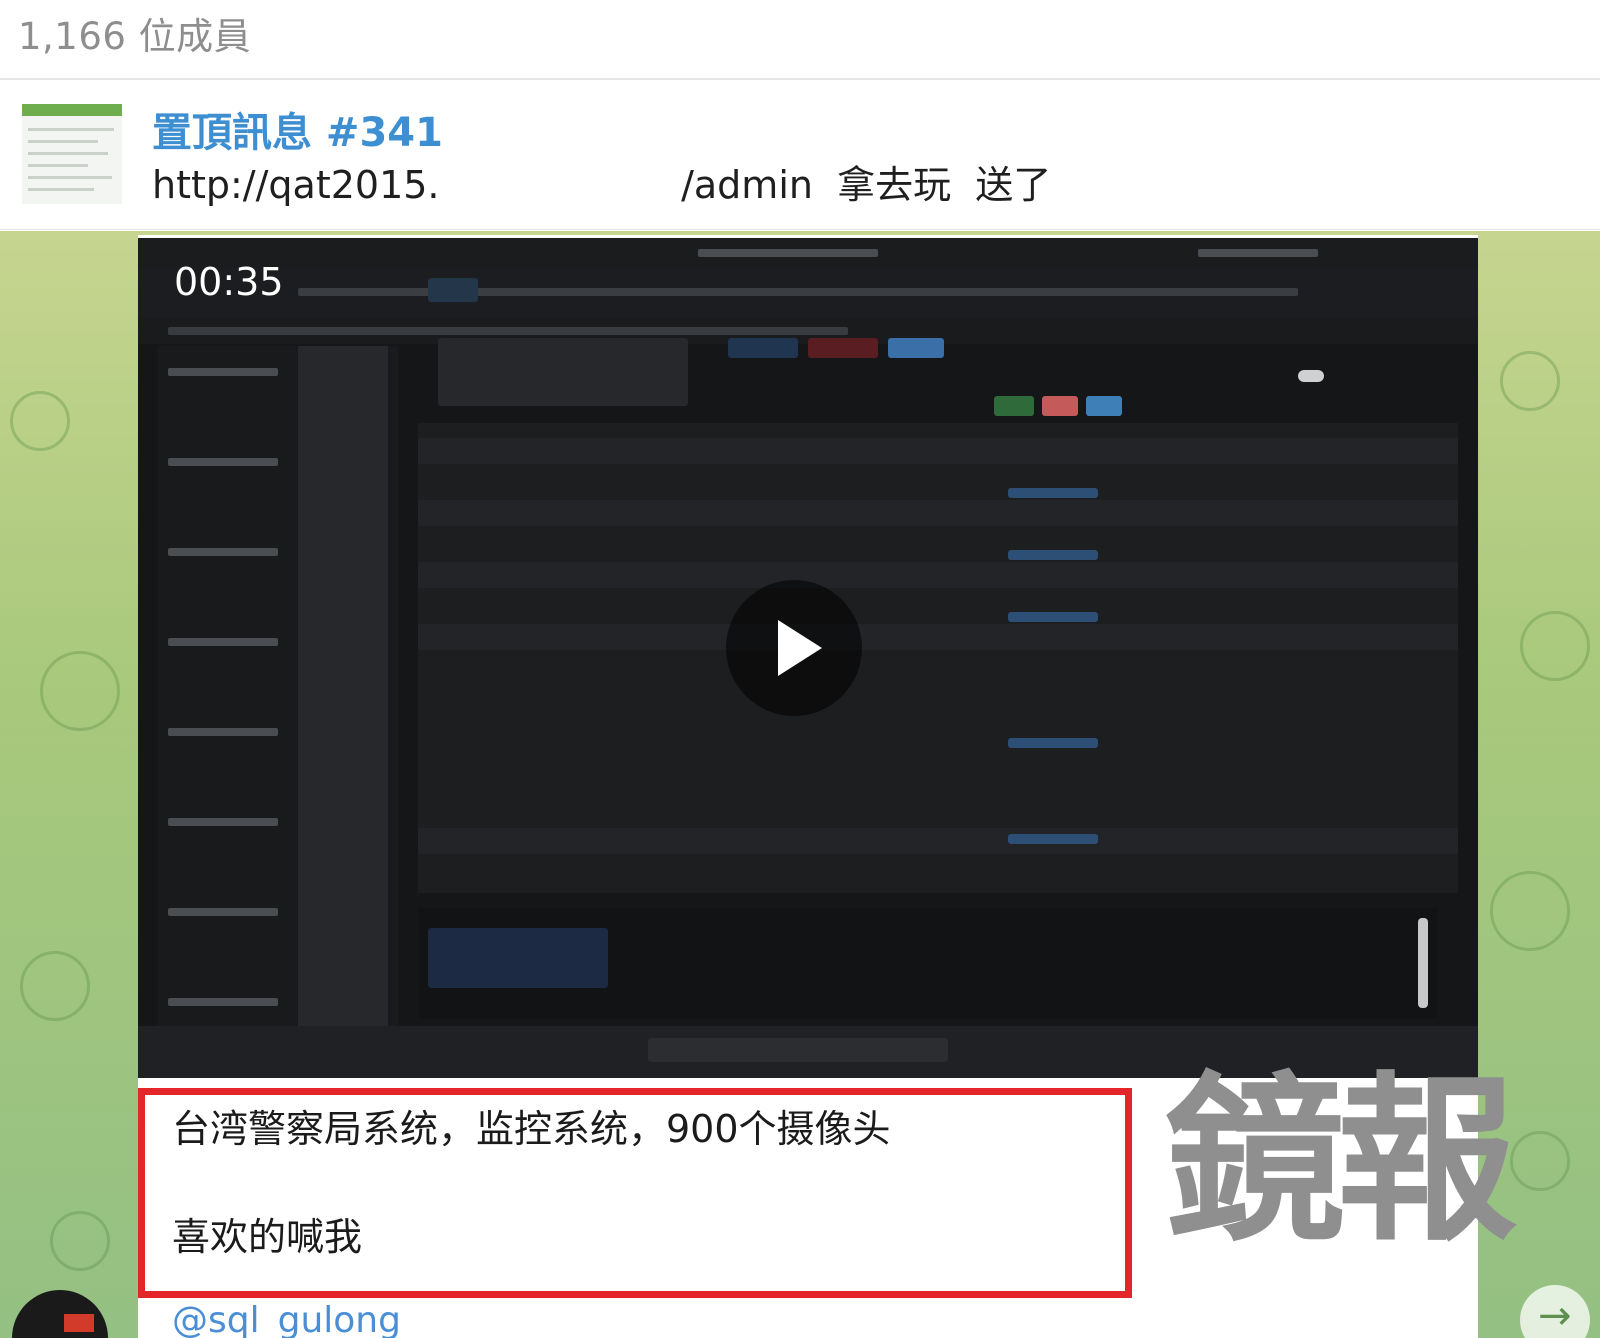 The width and height of the screenshot is (1600, 1338). Describe the element at coordinates (1555, 1315) in the screenshot. I see `arrow-right-icon: →` at that location.